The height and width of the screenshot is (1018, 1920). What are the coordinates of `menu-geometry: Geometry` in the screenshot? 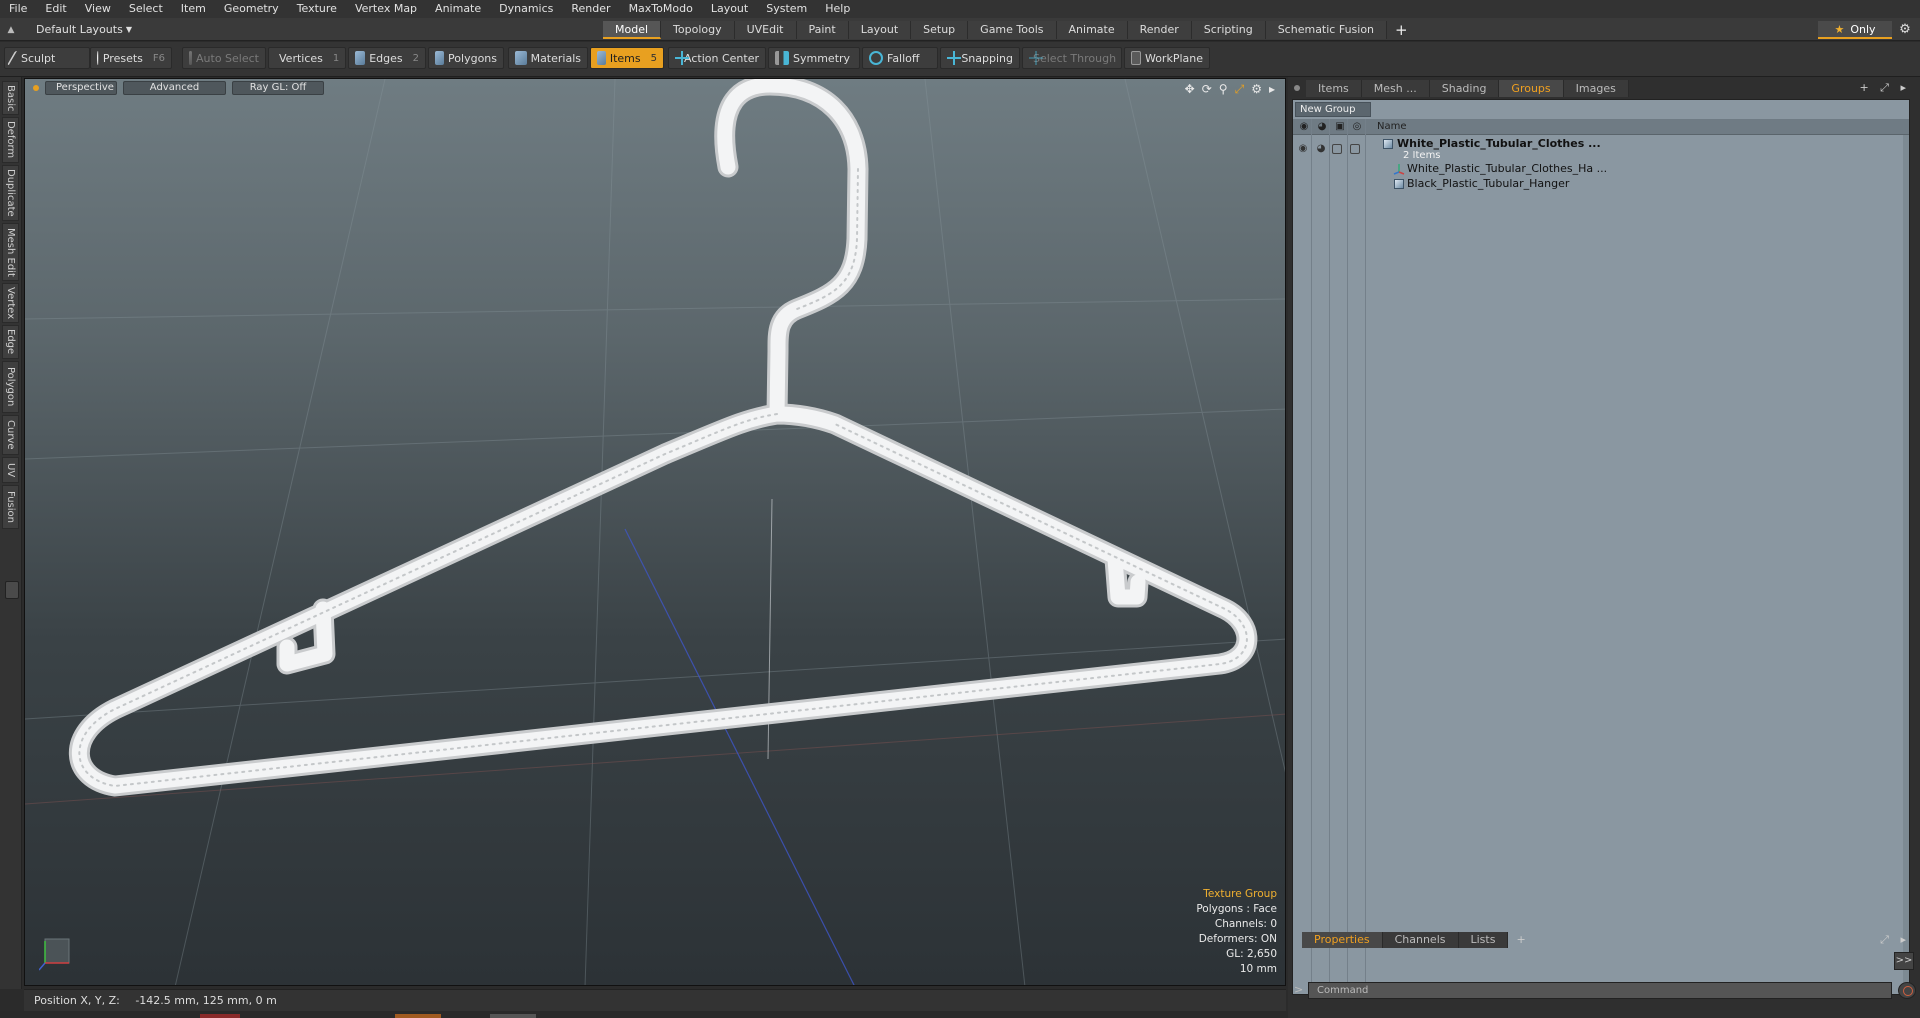 It's located at (251, 9).